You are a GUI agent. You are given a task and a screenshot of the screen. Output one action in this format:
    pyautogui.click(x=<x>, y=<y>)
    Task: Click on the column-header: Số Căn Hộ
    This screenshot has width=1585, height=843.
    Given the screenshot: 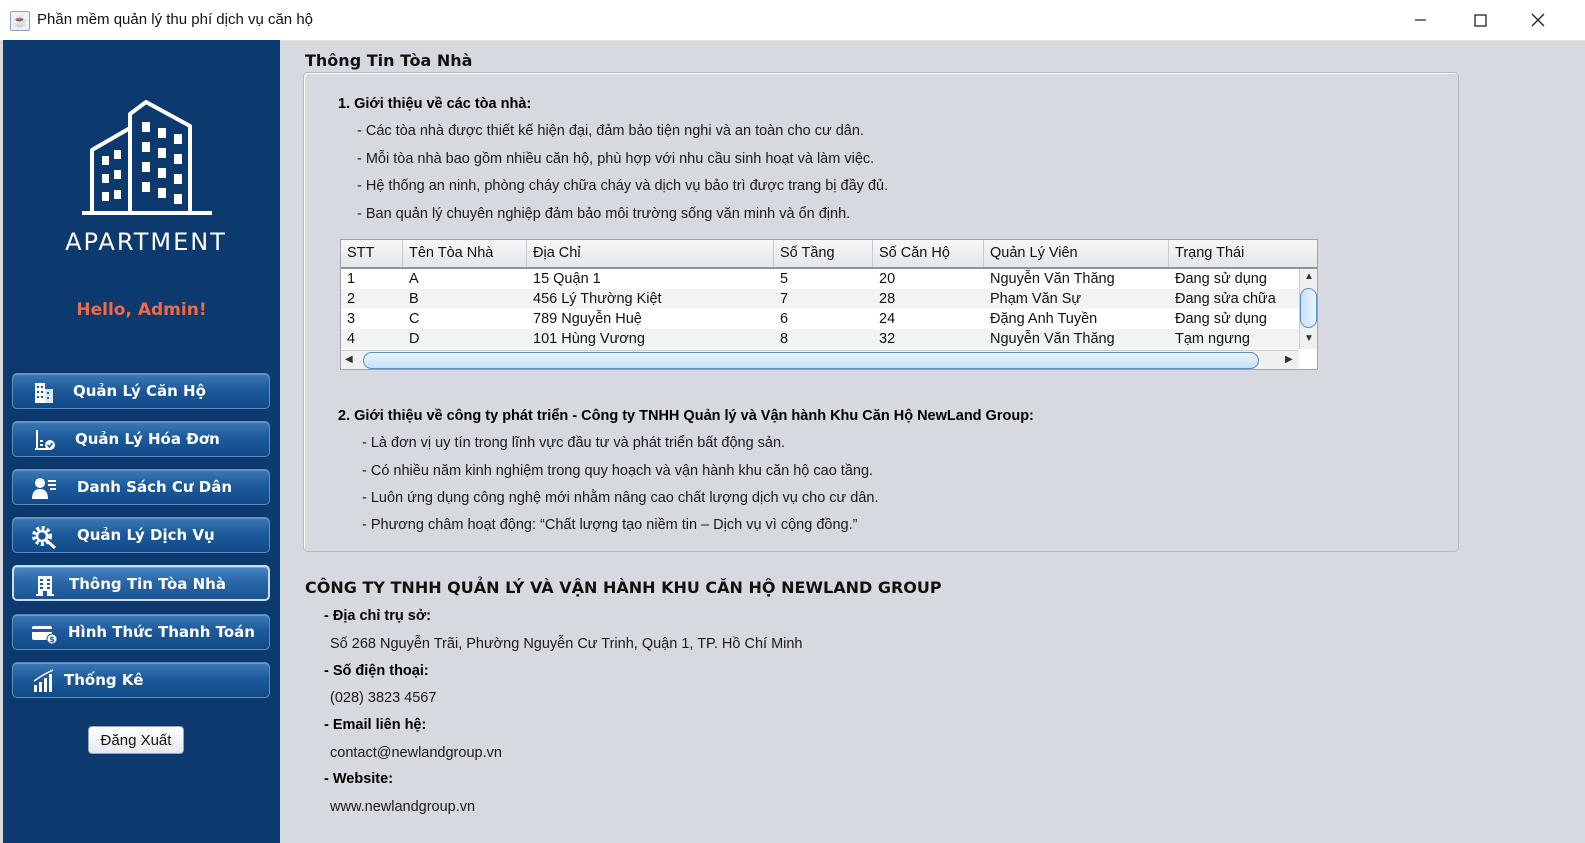 What is the action you would take?
    pyautogui.click(x=928, y=253)
    